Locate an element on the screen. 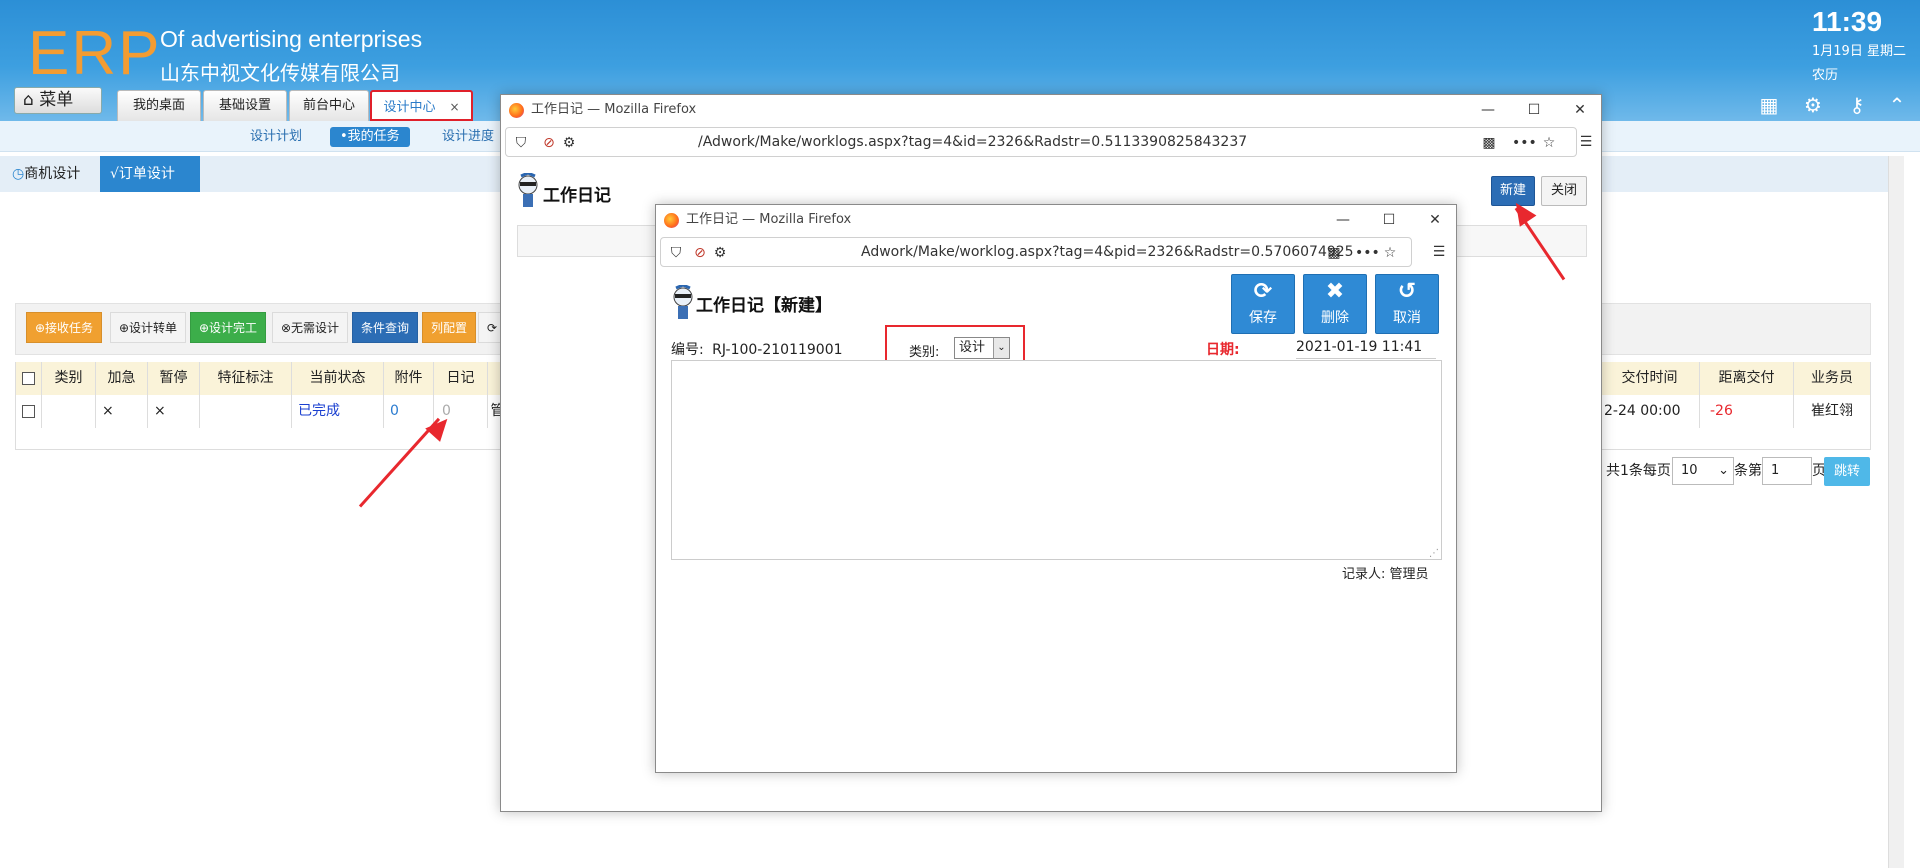 Image resolution: width=1920 pixels, height=868 pixels. number-field: 编号: RJ-100-210119001 is located at coordinates (757, 349).